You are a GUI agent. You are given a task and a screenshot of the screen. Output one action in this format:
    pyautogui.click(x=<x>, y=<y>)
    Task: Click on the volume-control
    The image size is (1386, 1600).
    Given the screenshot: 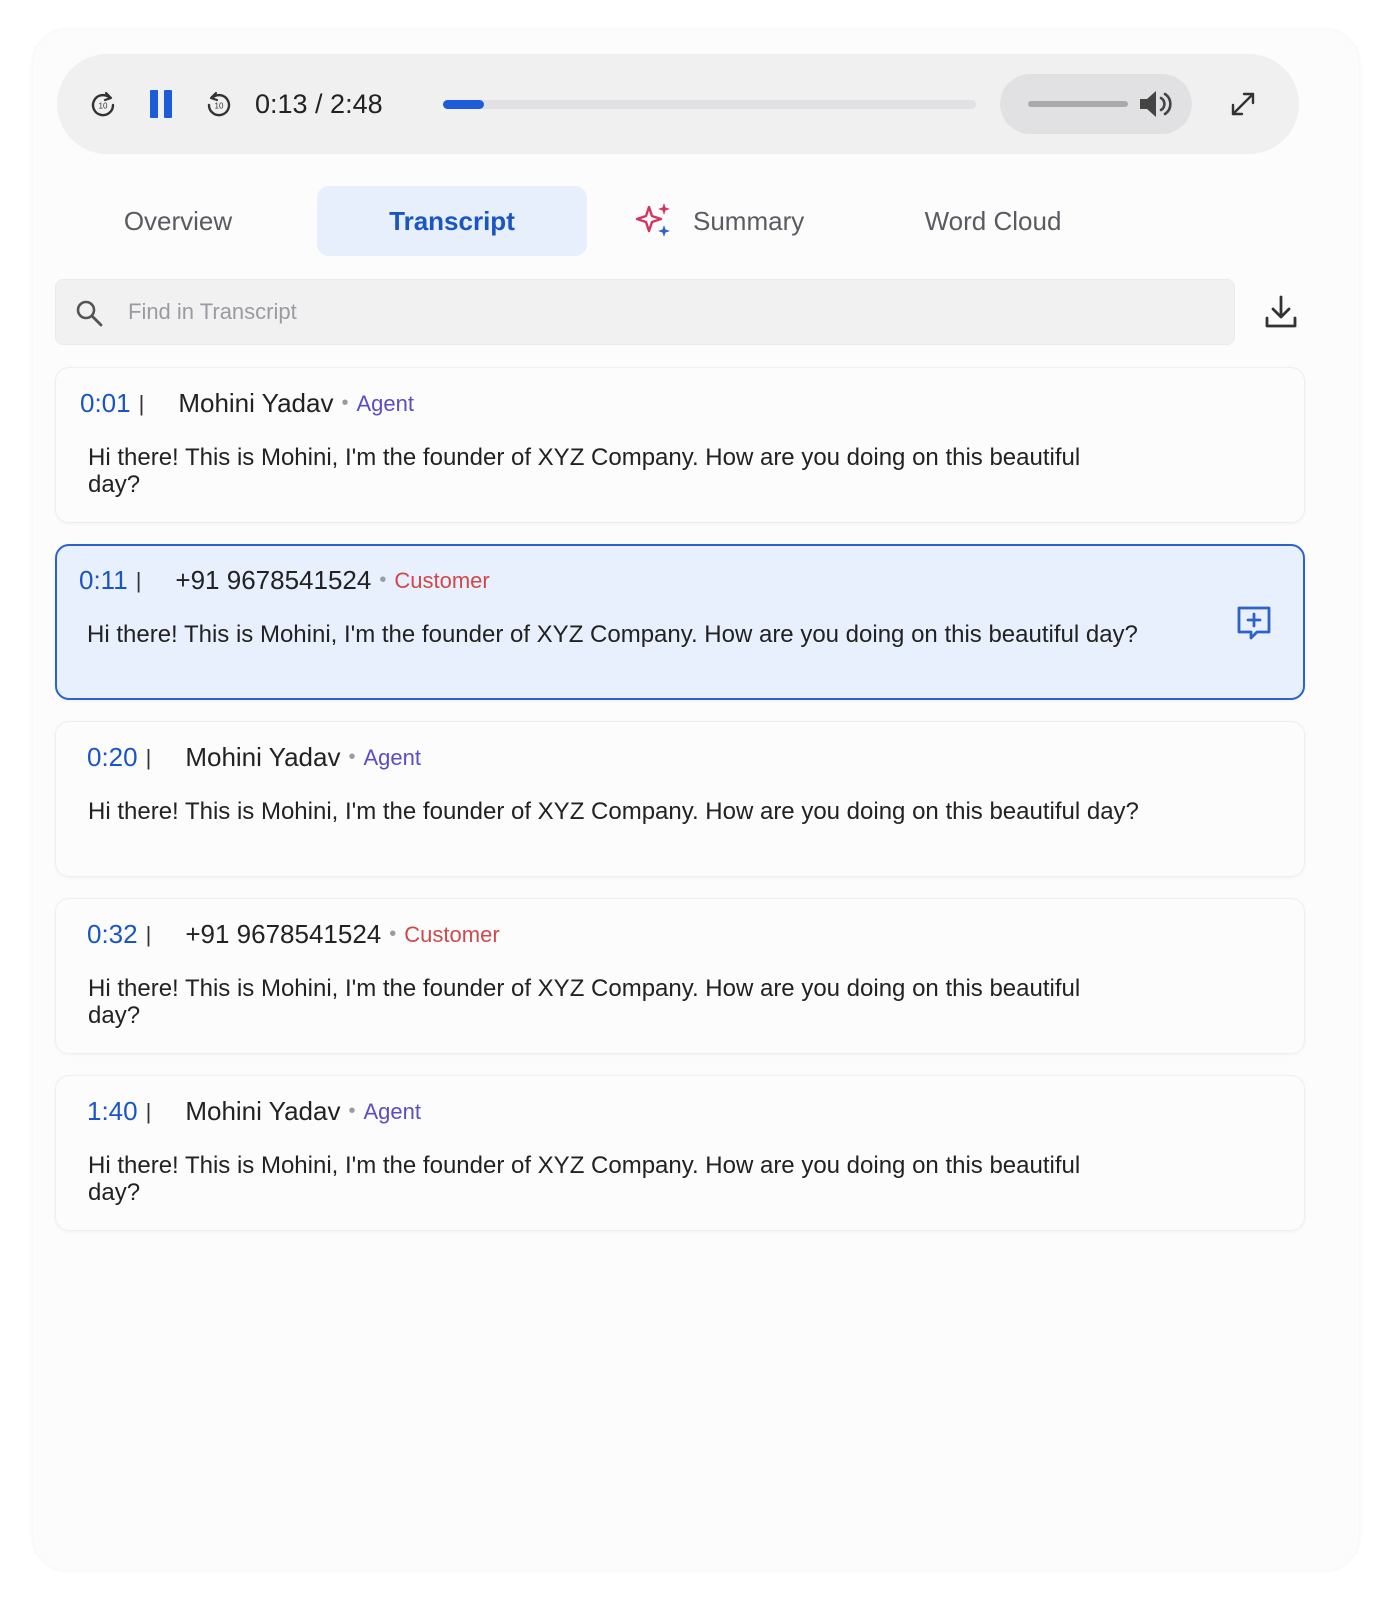 What is the action you would take?
    pyautogui.click(x=1096, y=104)
    